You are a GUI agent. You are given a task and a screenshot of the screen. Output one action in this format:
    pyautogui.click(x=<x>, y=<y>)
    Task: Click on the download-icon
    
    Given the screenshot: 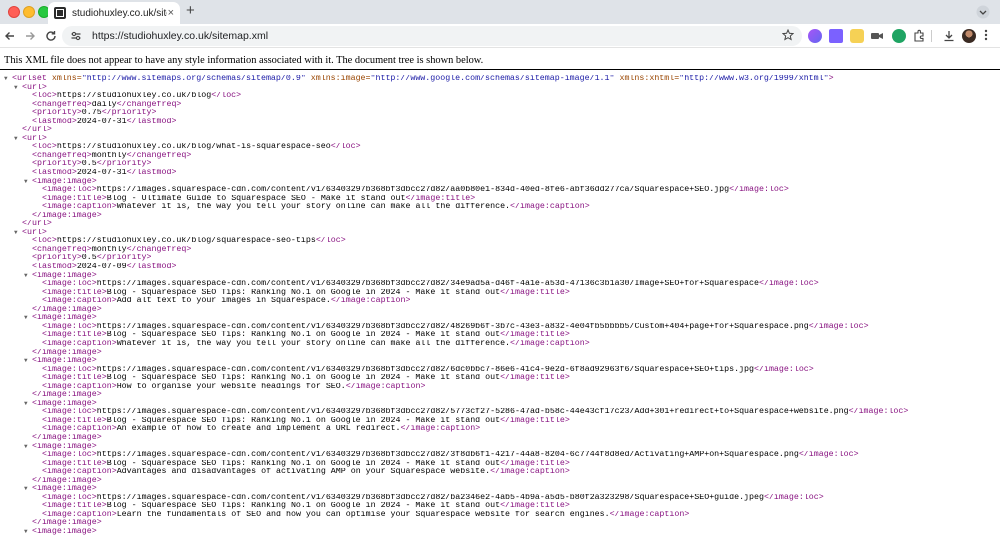 What is the action you would take?
    pyautogui.click(x=949, y=36)
    